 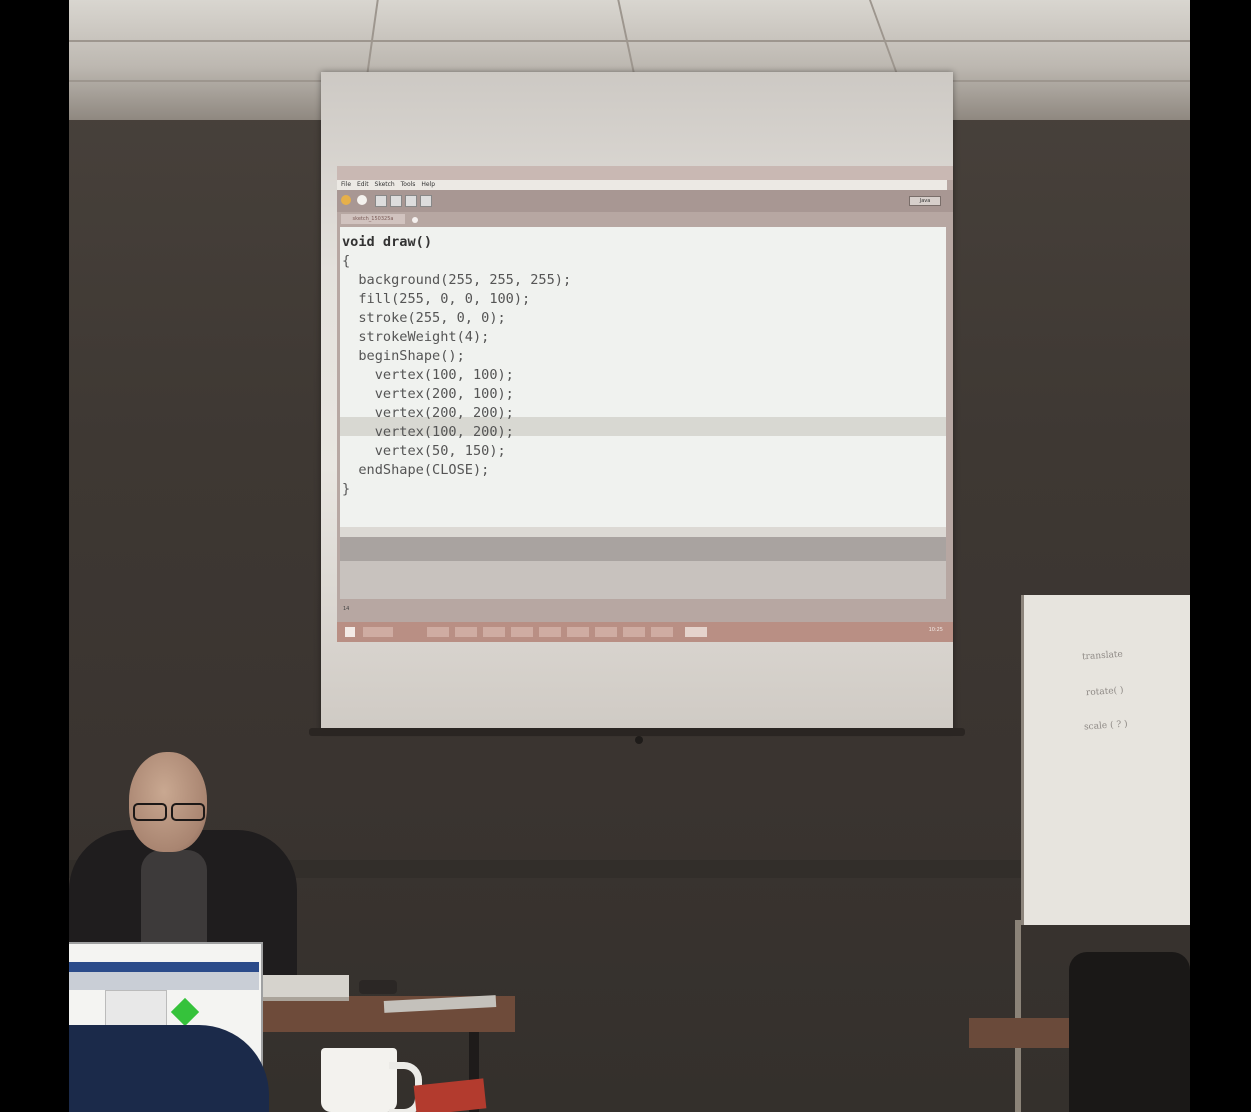 I want to click on code-line: vertex(200, 100);, so click(x=428, y=394).